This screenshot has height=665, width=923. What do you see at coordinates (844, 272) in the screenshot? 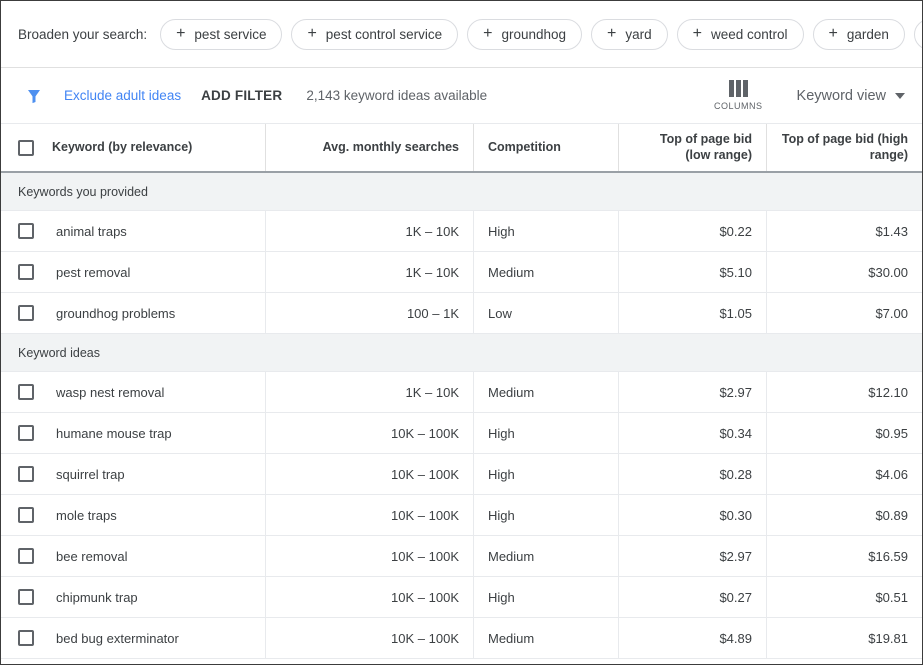
I see `cell-bid-high: $30.00` at bounding box center [844, 272].